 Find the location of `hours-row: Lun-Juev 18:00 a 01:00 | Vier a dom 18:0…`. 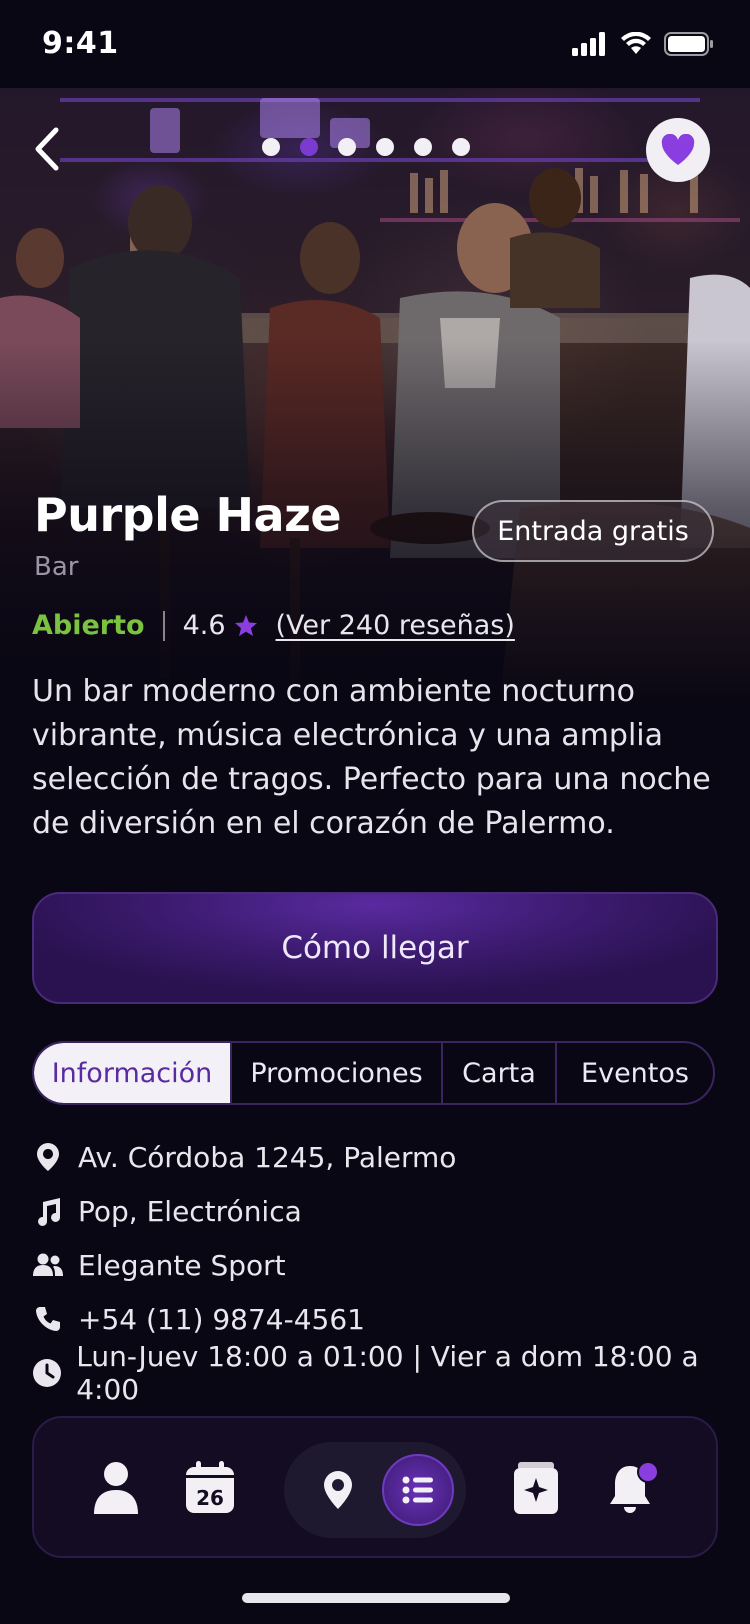

hours-row: Lun-Juev 18:00 a 01:00 | Vier a dom 18:0… is located at coordinates (382, 1373).